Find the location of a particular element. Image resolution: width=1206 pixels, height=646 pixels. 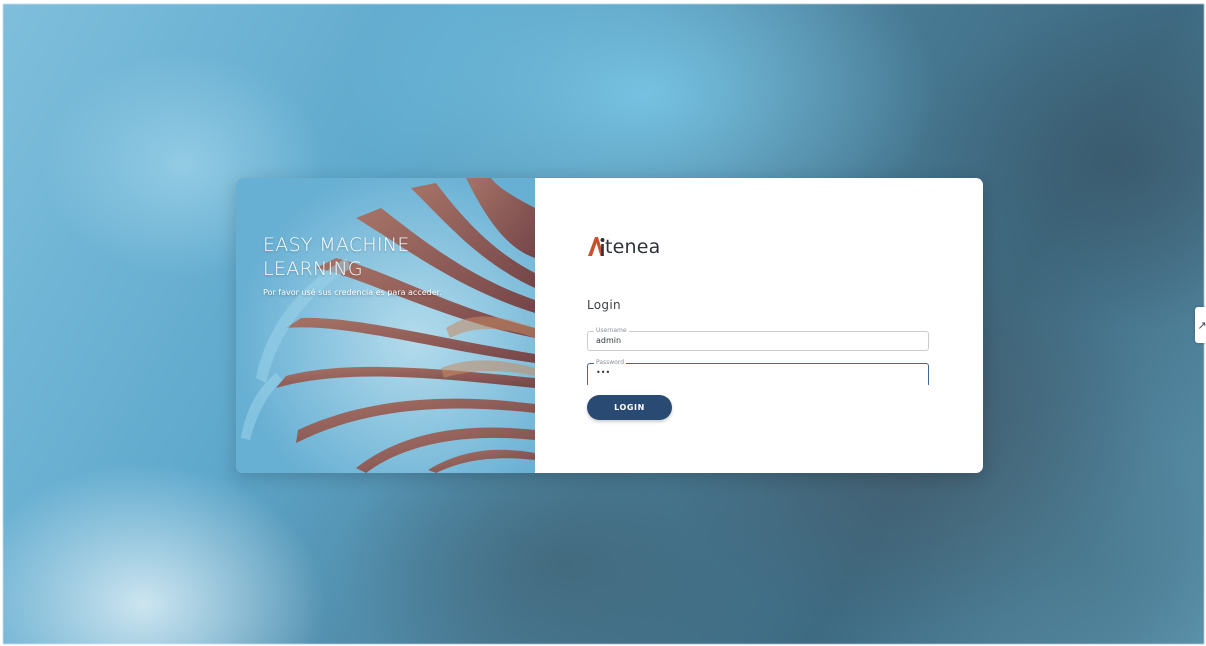

brand-logo: tenea is located at coordinates (624, 244).